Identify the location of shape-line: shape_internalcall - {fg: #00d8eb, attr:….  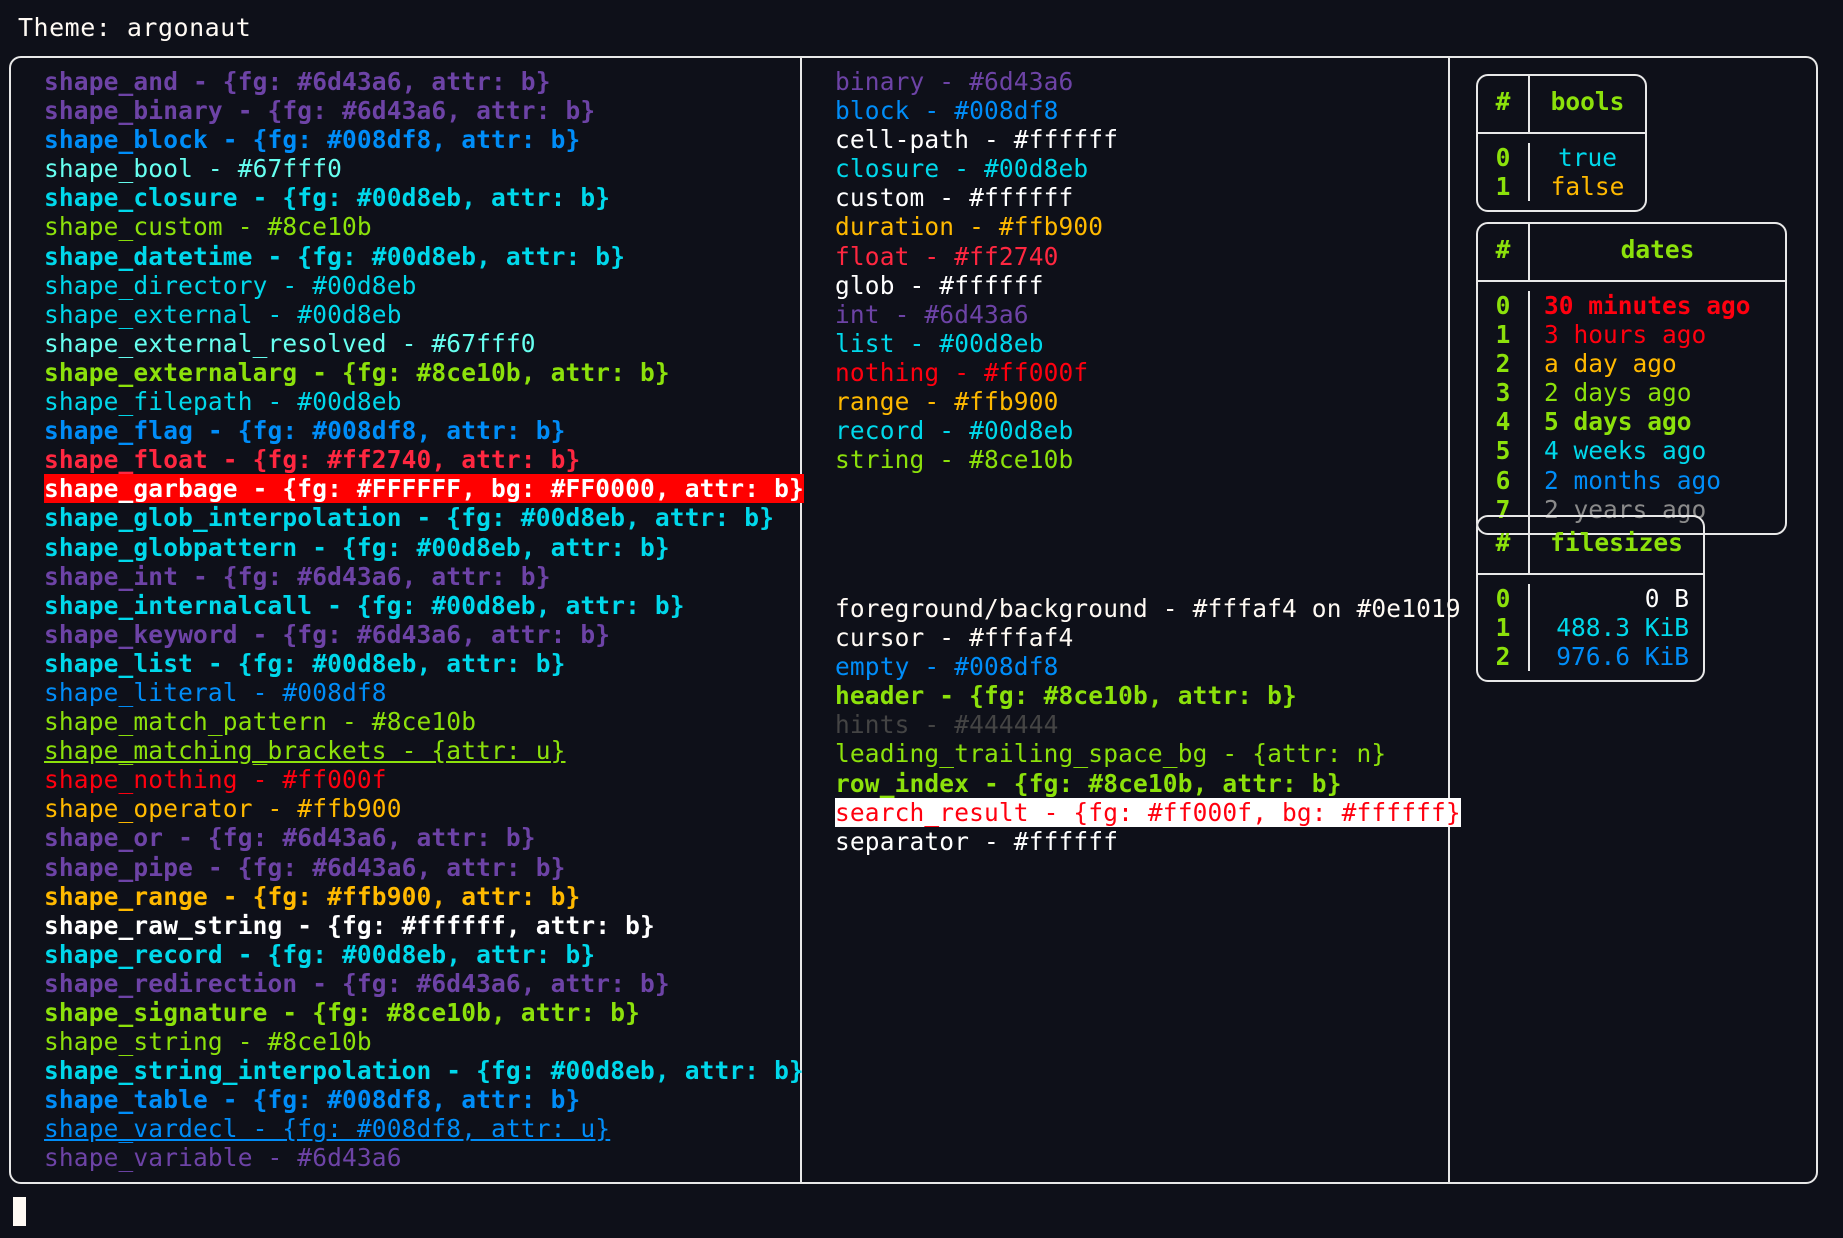
(364, 605).